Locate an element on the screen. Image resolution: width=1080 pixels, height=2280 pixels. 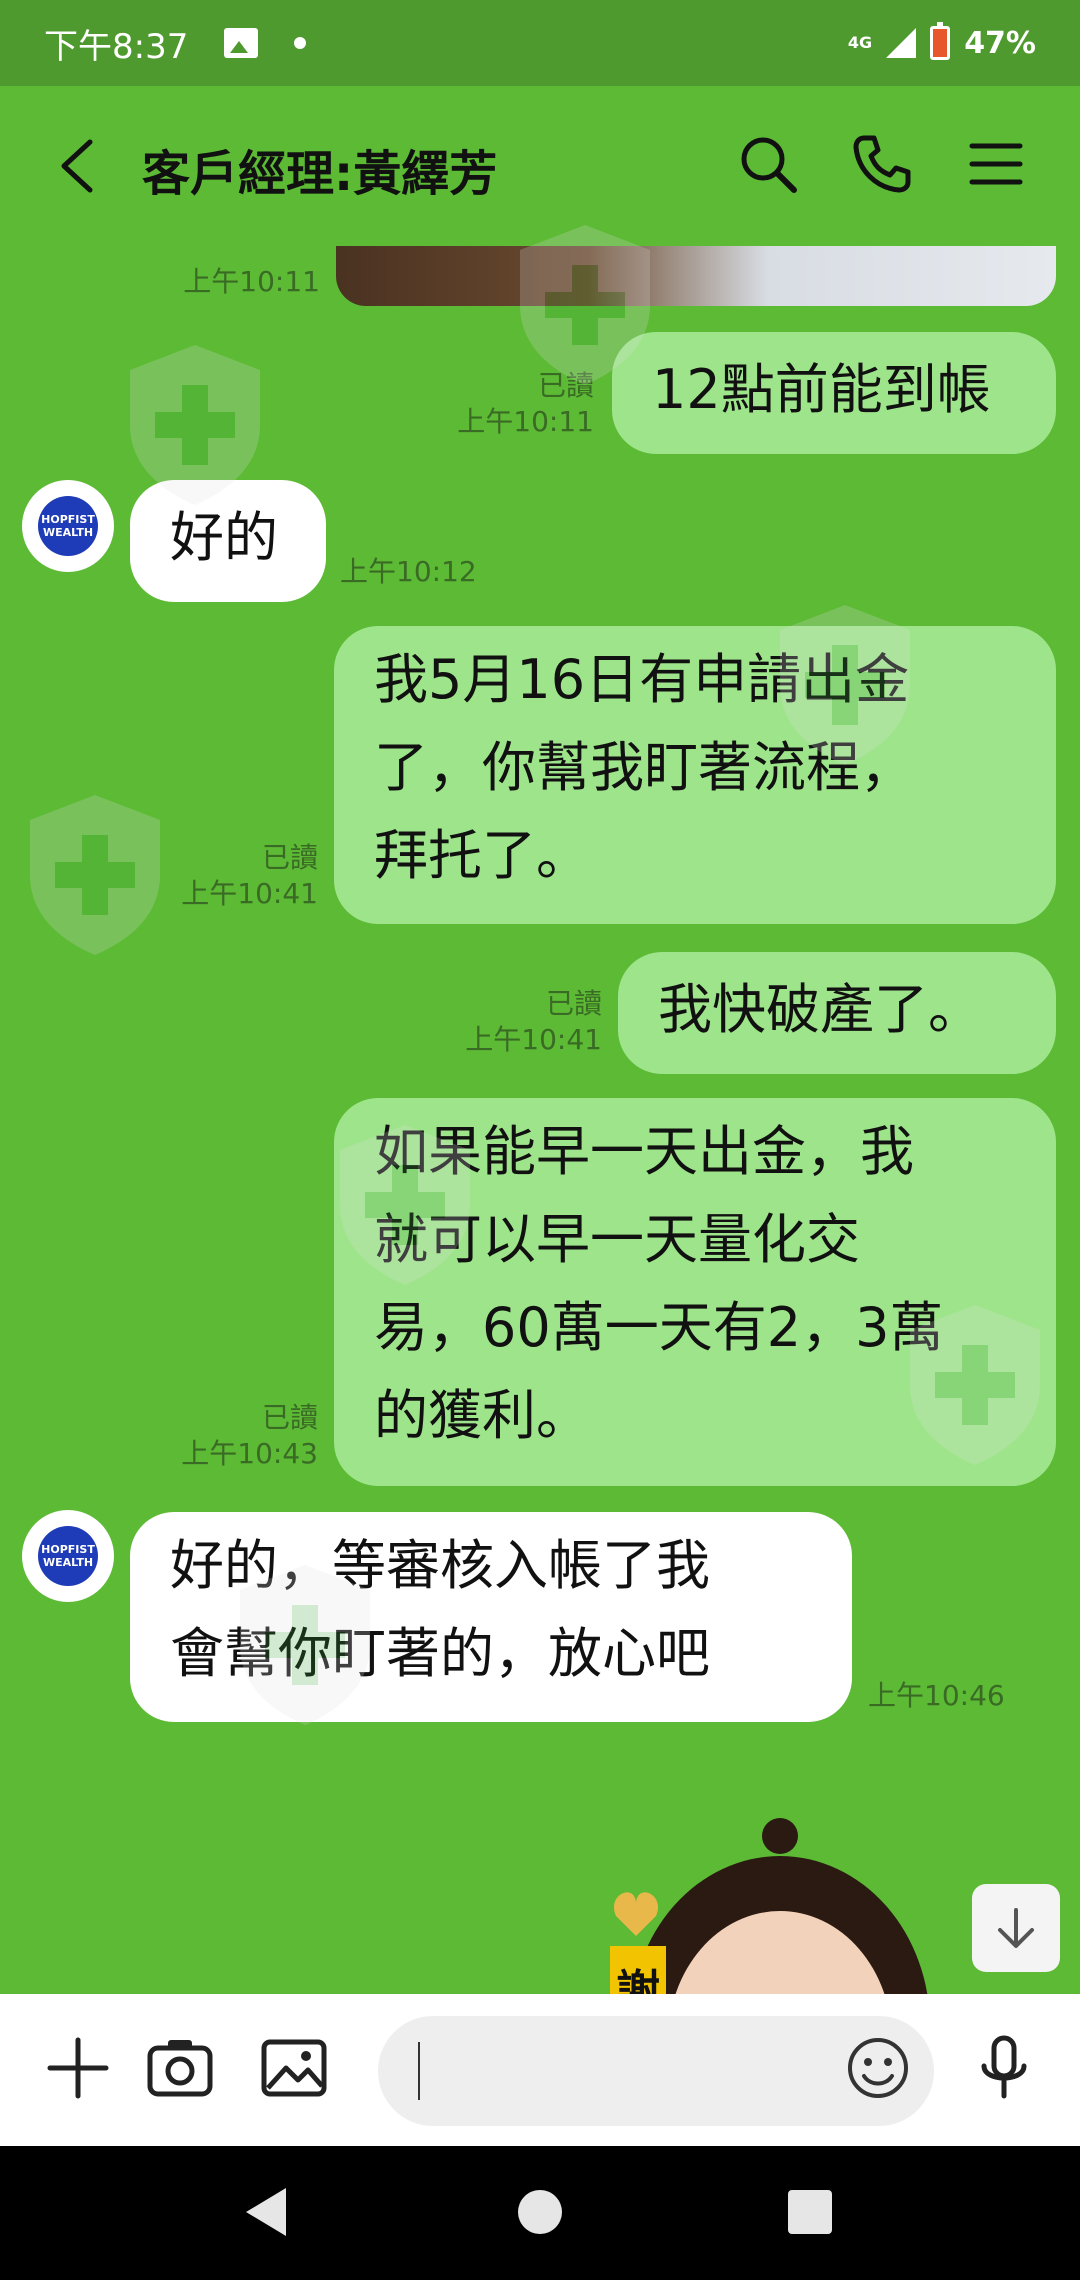
message-text-line: 易，60萬一天有2，3萬 is located at coordinates (659, 1327).